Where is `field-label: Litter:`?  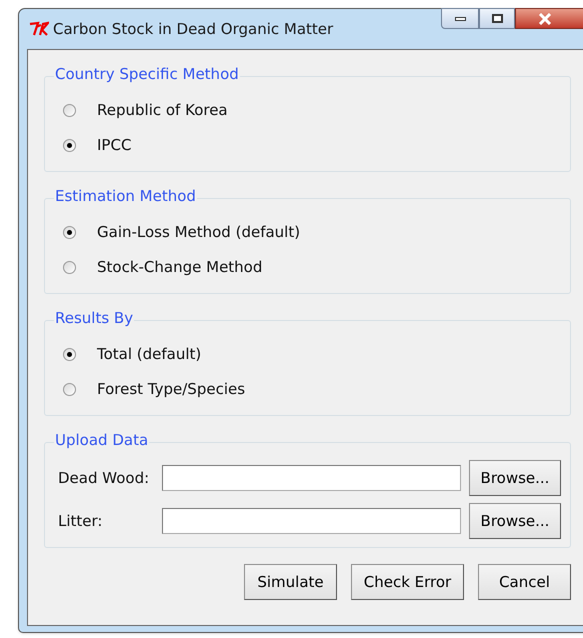
field-label: Litter: is located at coordinates (81, 521).